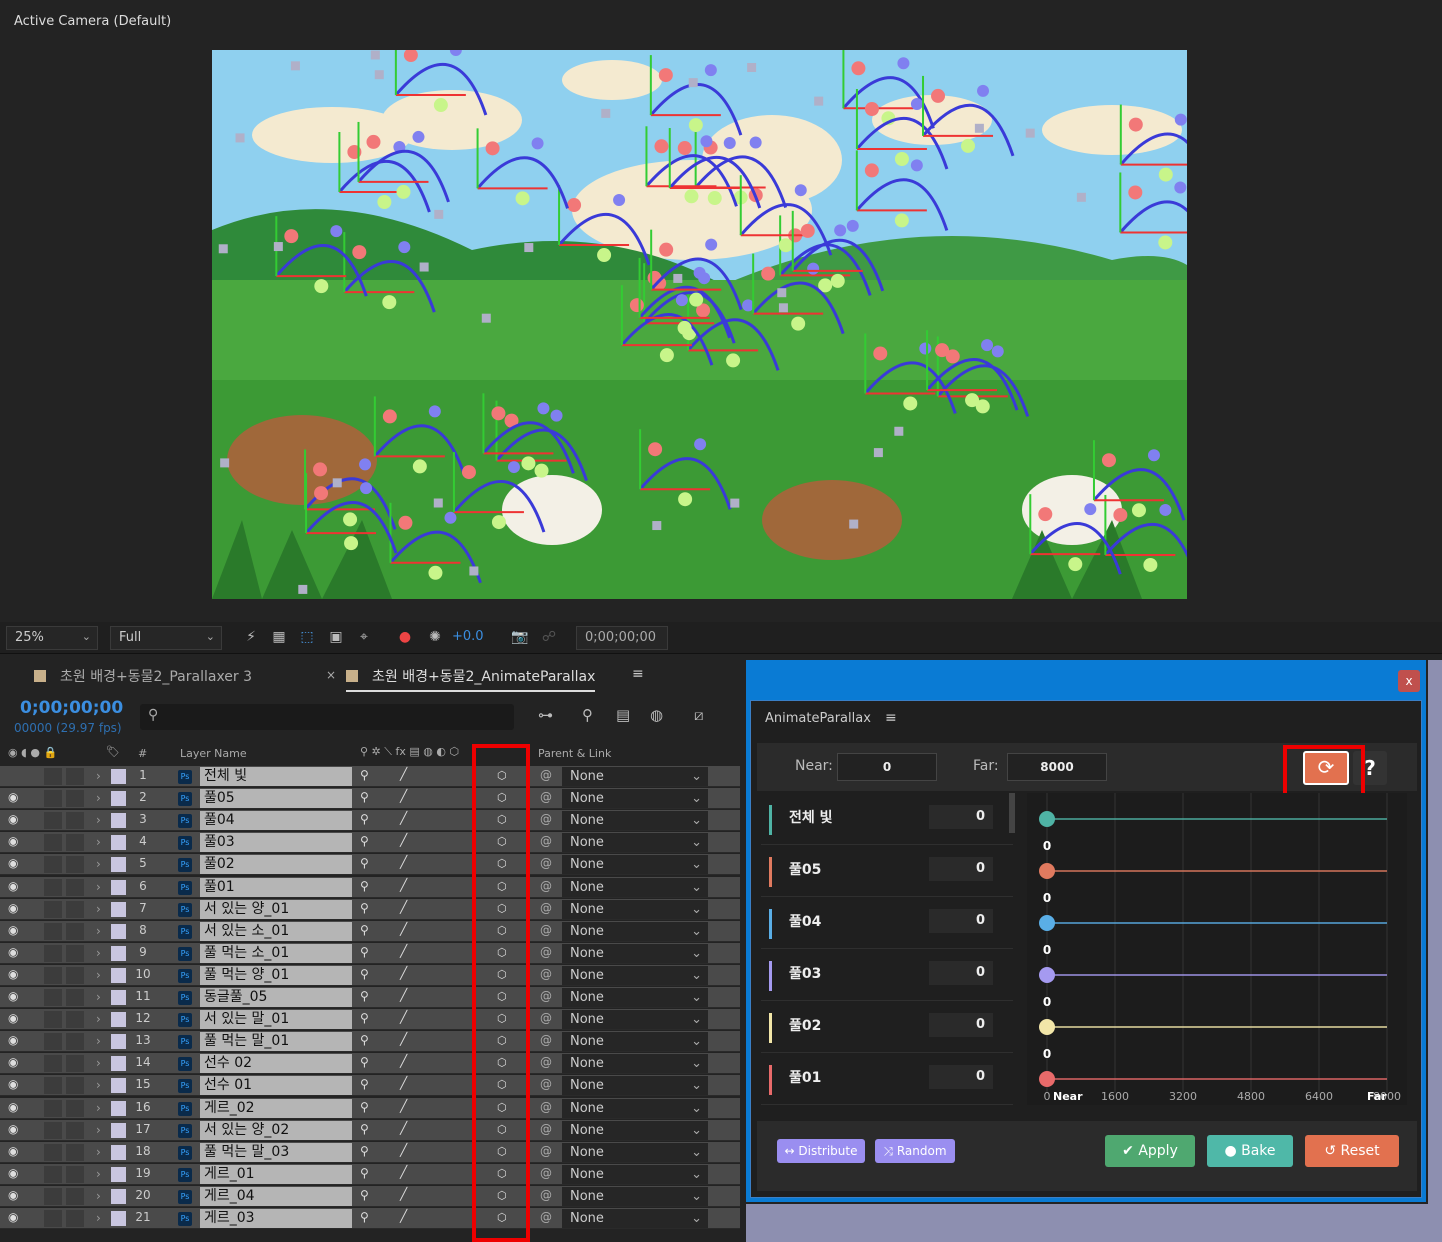 Image resolution: width=1442 pixels, height=1242 pixels. What do you see at coordinates (370, 799) in the screenshot?
I see `layer-row: ◉ › 2 Ps 풀05 ⚲ ╱ ⬡ @ None ⌄` at bounding box center [370, 799].